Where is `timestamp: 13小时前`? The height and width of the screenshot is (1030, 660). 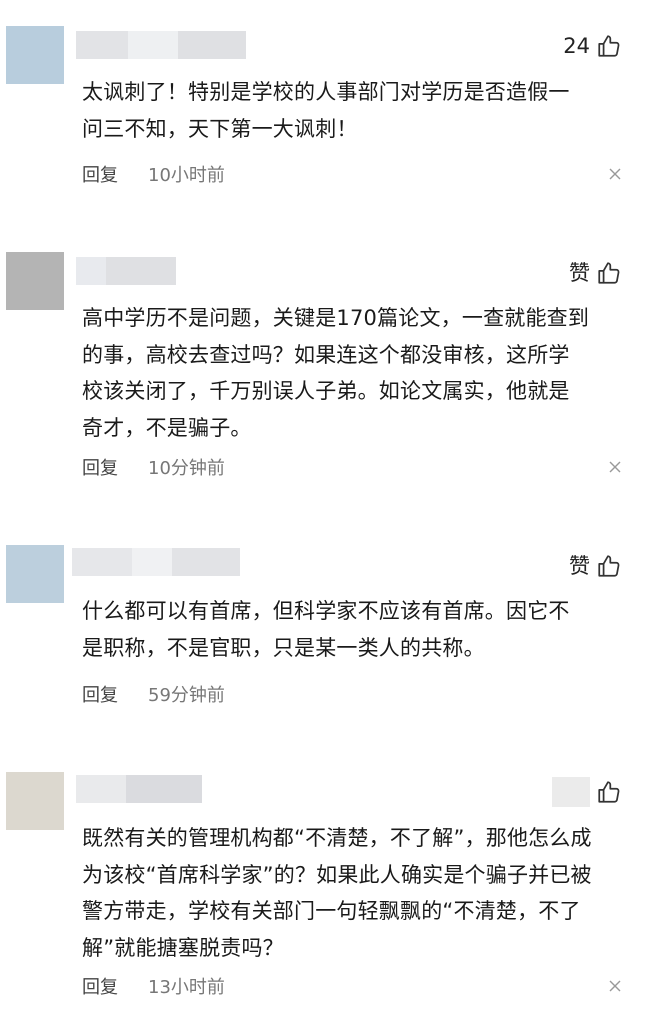 timestamp: 13小时前 is located at coordinates (186, 987).